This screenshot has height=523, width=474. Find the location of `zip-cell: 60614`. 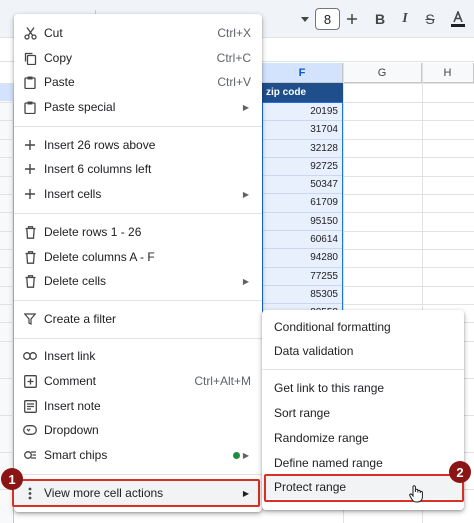

zip-cell: 60614 is located at coordinates (302, 240).